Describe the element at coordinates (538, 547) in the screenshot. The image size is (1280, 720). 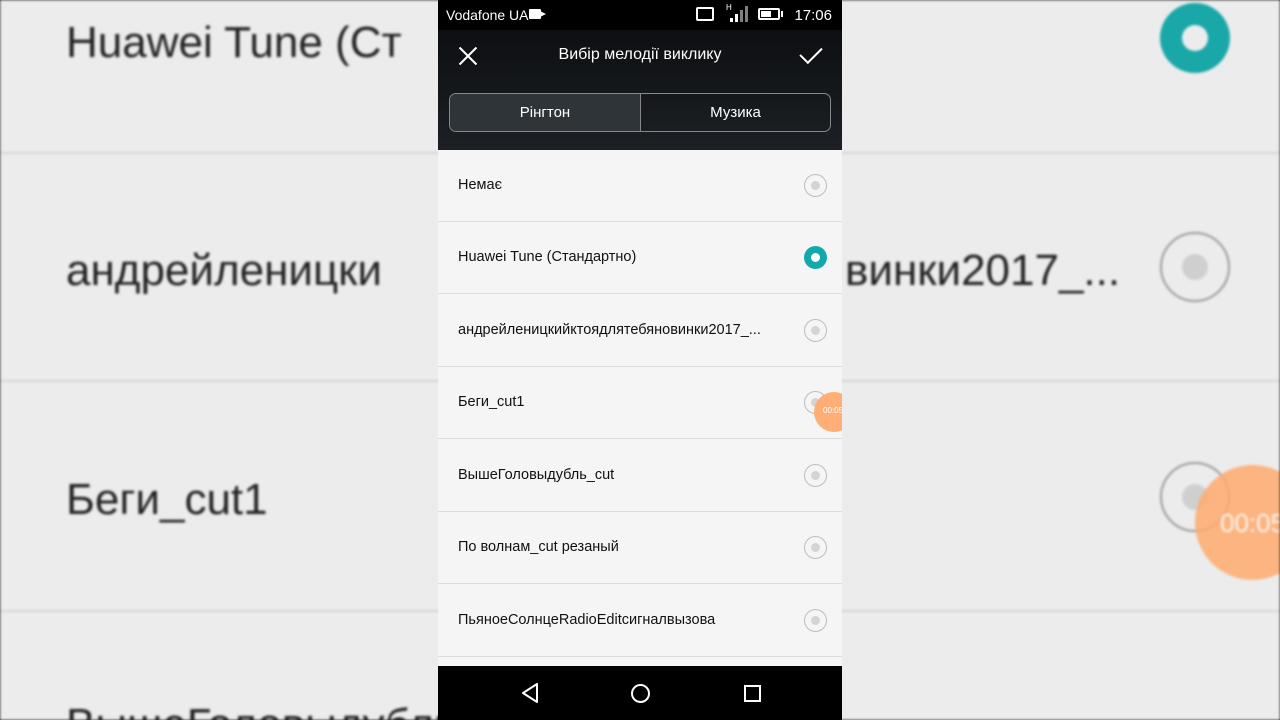
I see `list-item-label: По волнам_cut резаный` at that location.